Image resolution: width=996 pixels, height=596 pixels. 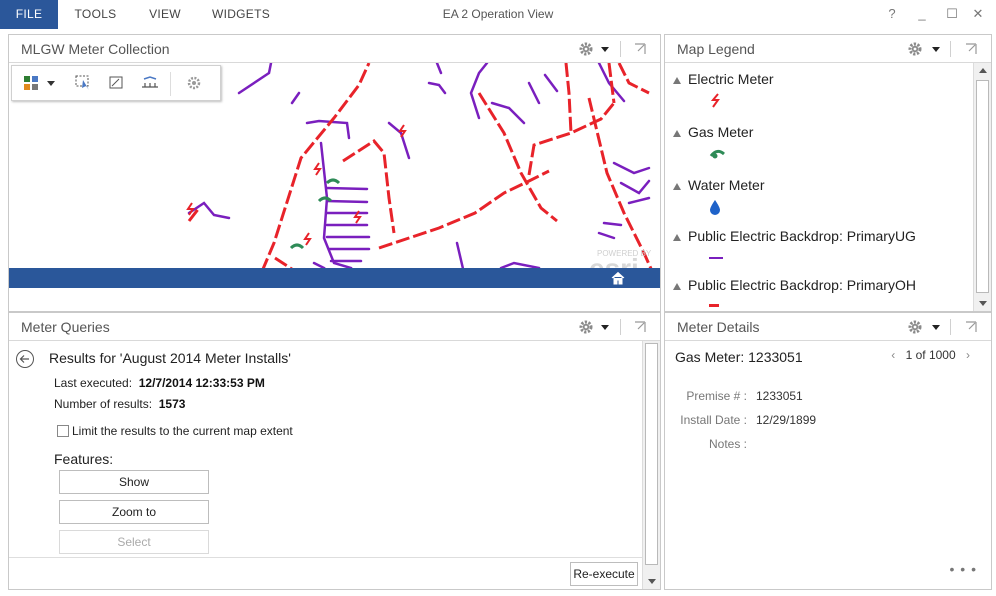 I want to click on maximize-button: ☐, so click(x=952, y=14).